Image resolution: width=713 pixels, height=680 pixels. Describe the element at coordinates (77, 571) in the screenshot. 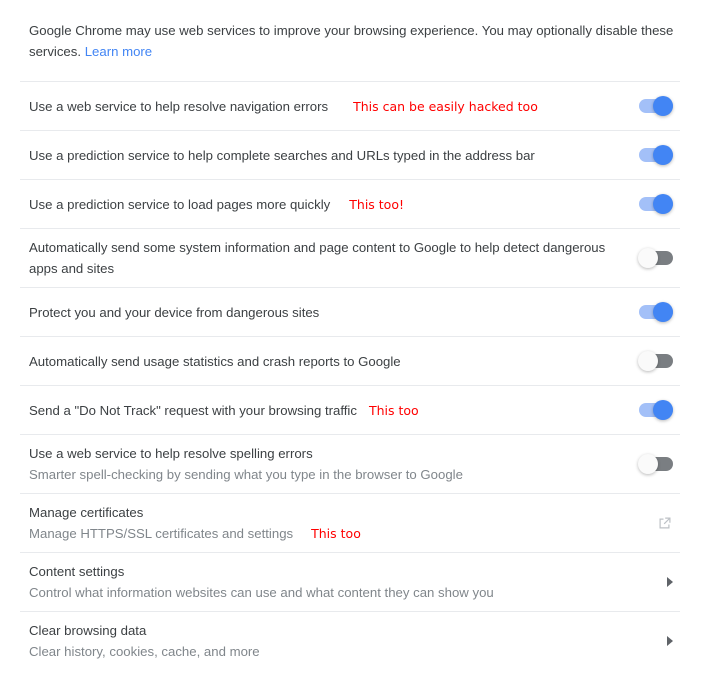

I see `row-title: Content settings` at that location.